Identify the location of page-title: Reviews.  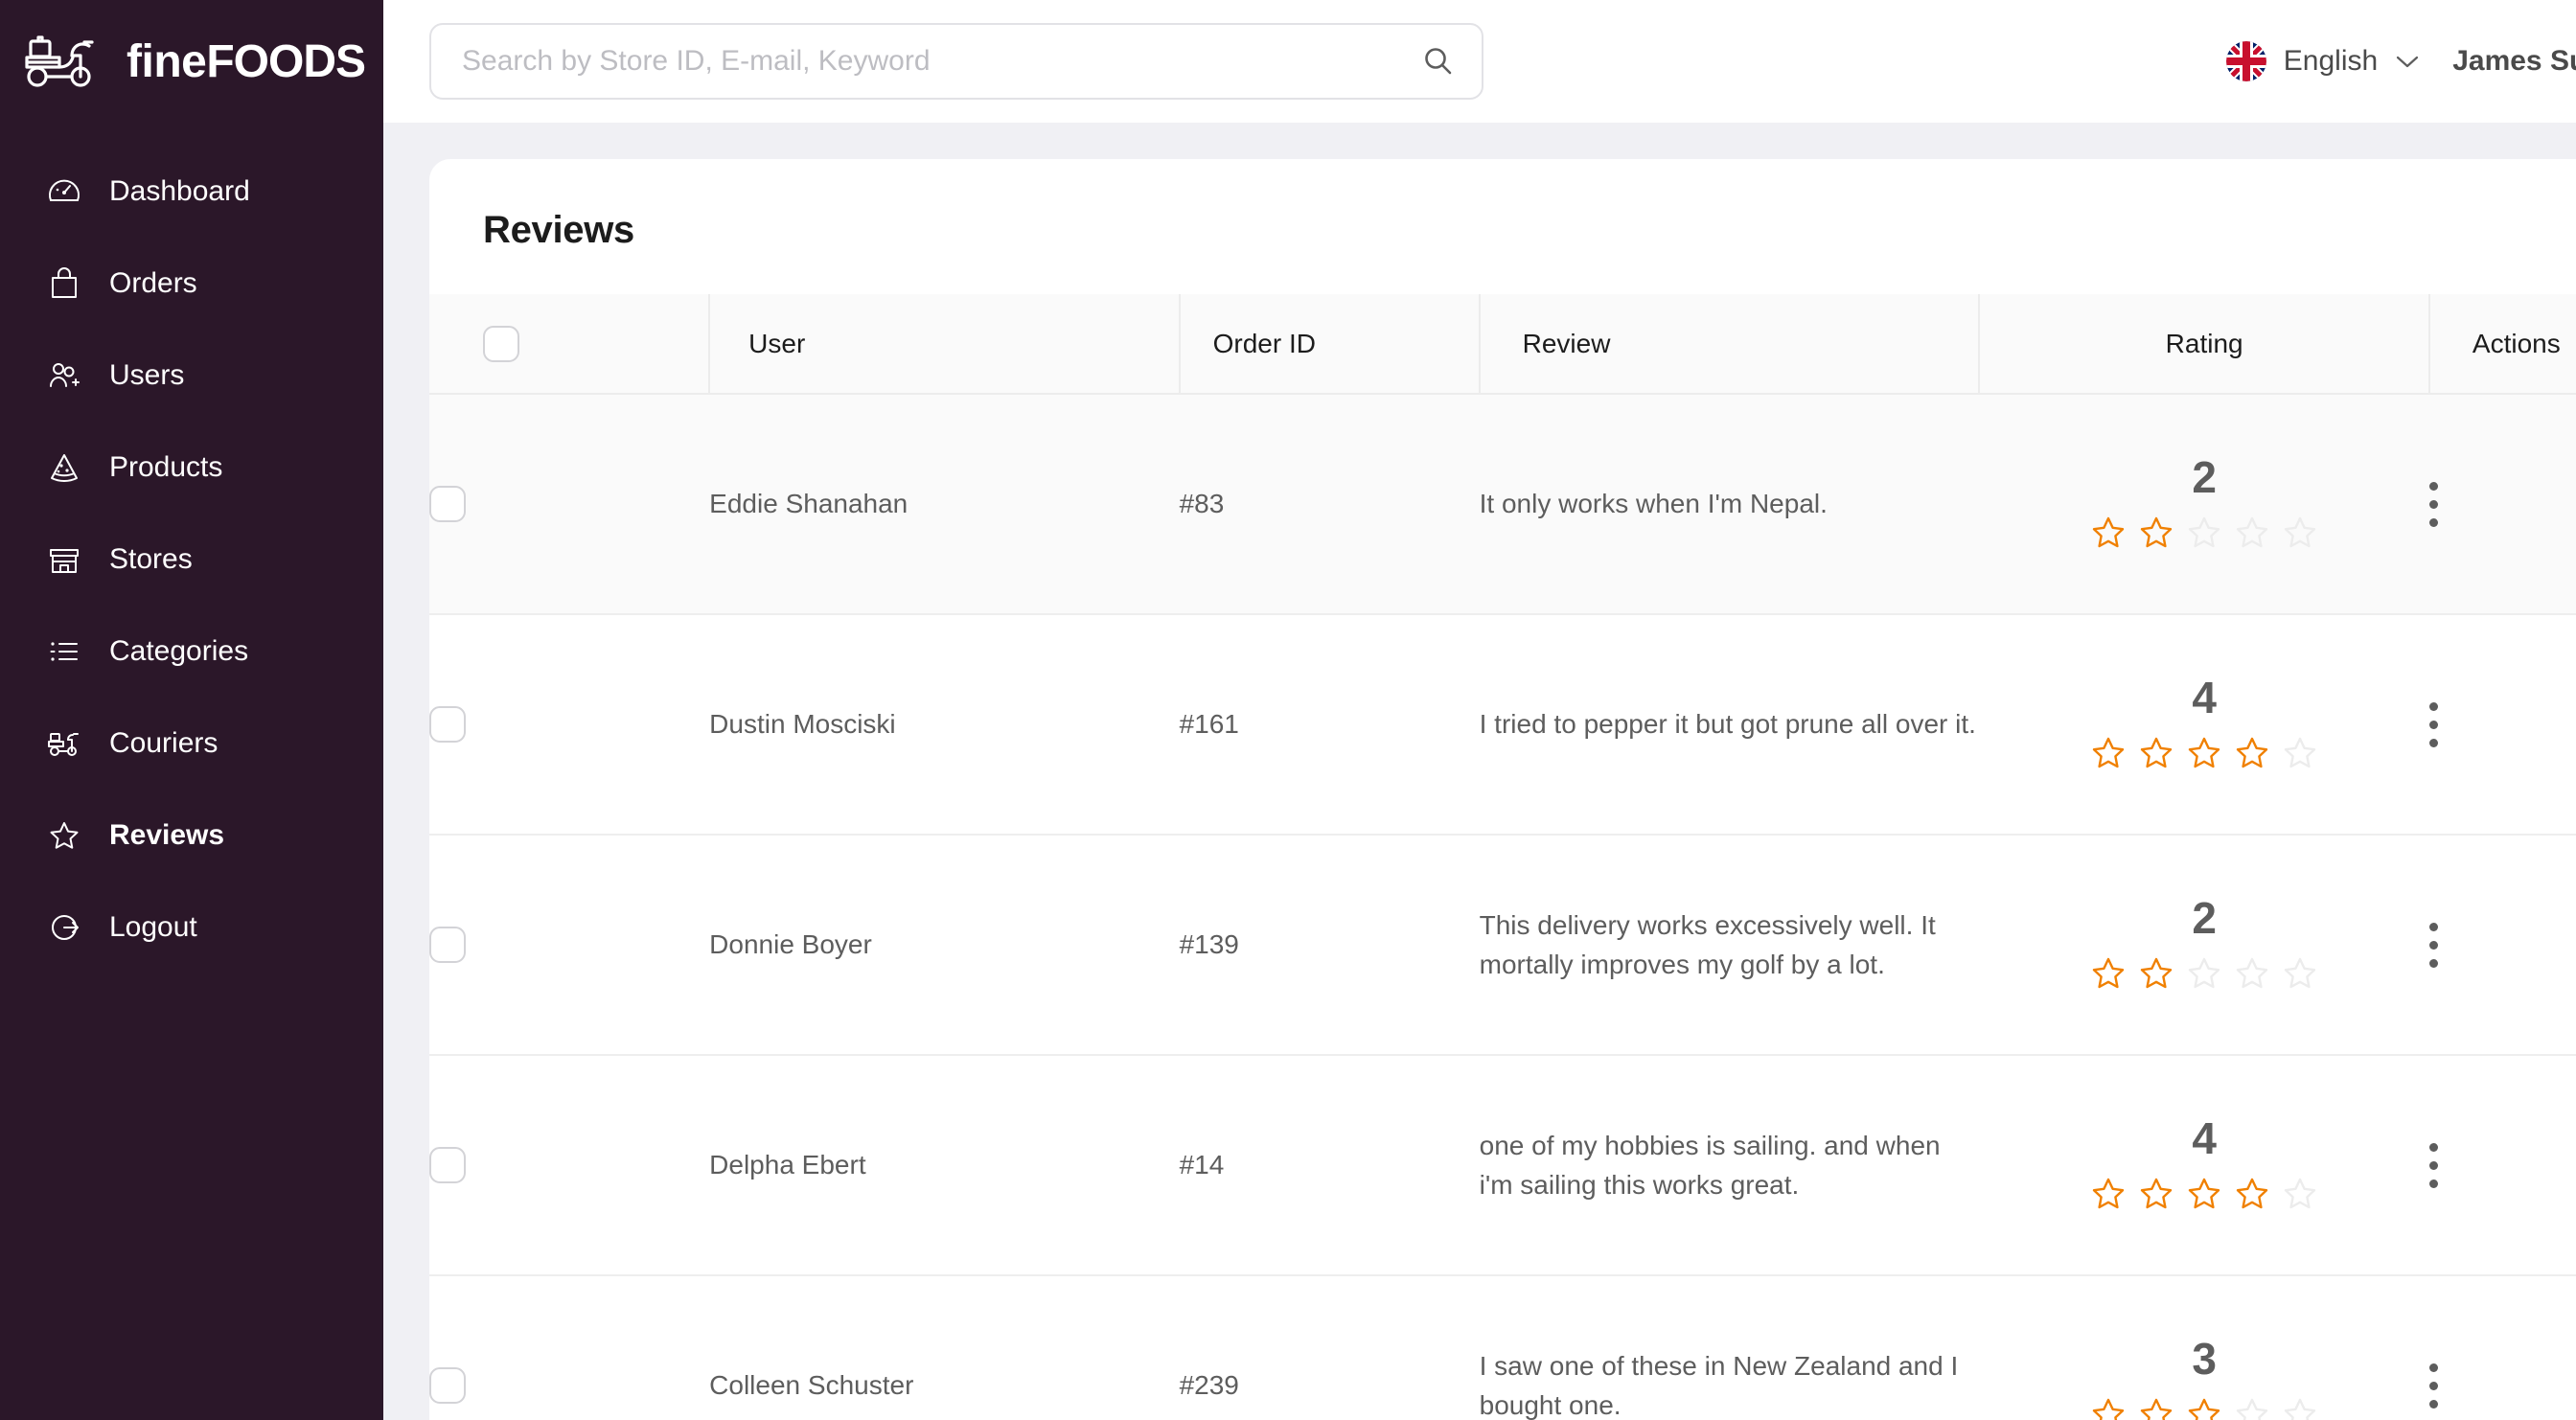
(558, 230).